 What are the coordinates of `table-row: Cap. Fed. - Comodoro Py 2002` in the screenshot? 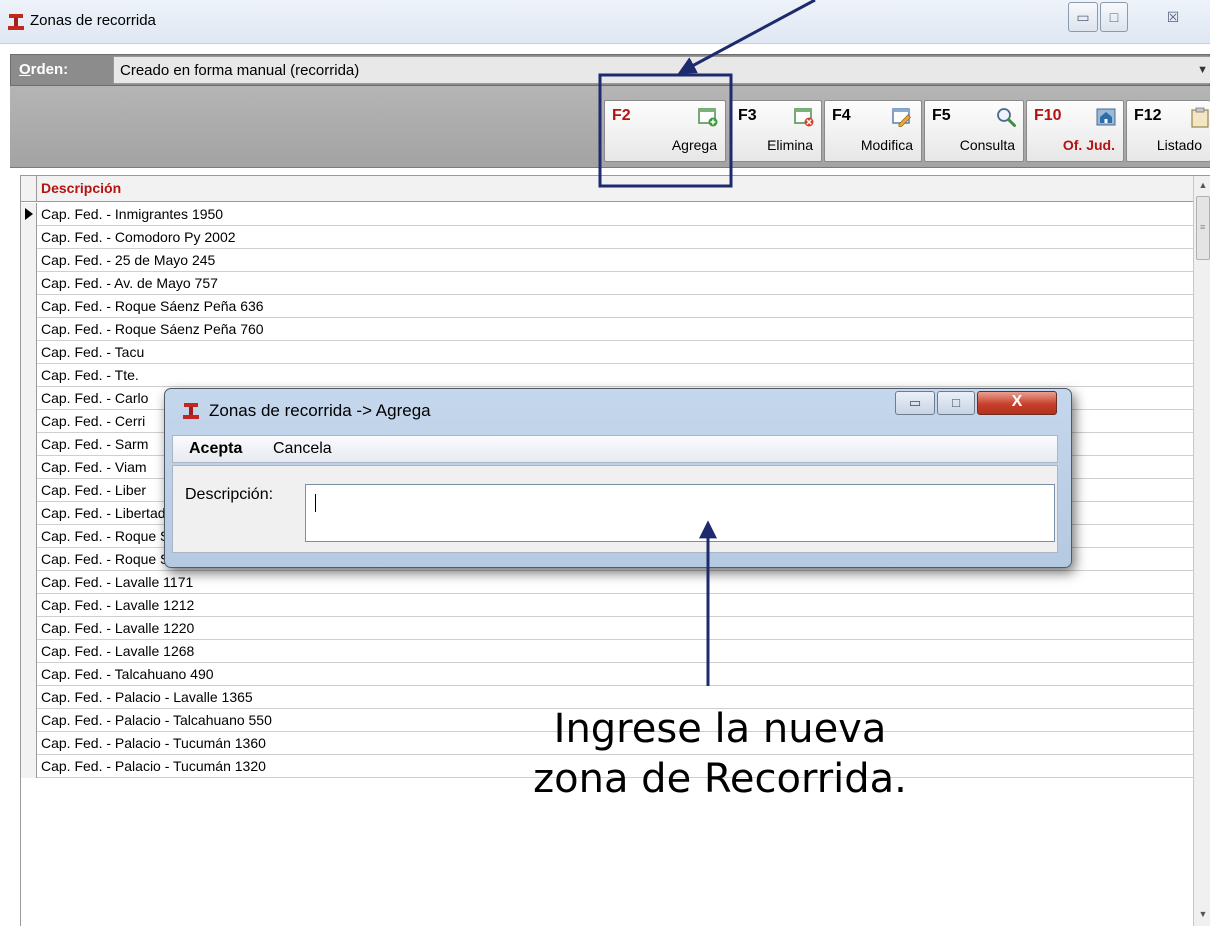 It's located at (607, 237).